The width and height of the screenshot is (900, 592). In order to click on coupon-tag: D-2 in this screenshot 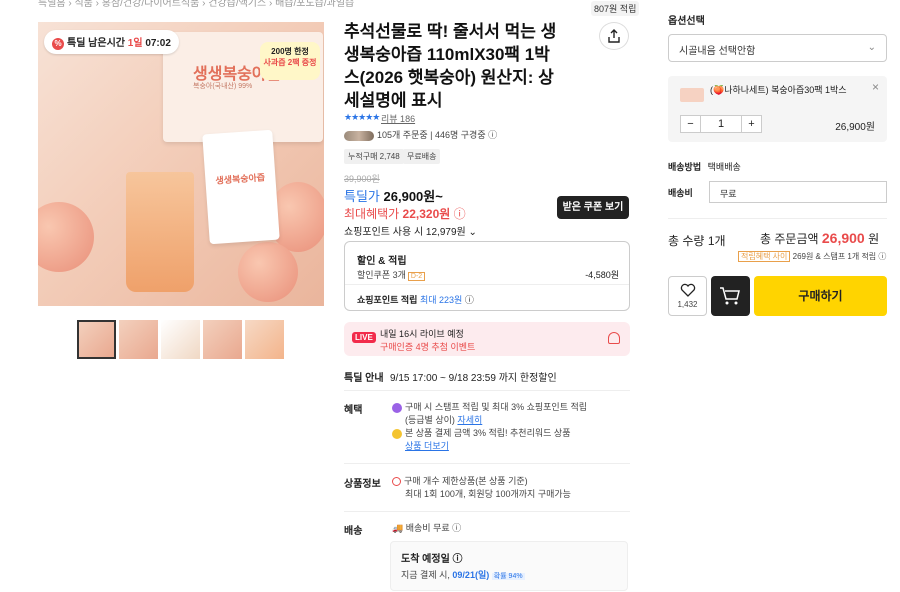, I will do `click(416, 276)`.